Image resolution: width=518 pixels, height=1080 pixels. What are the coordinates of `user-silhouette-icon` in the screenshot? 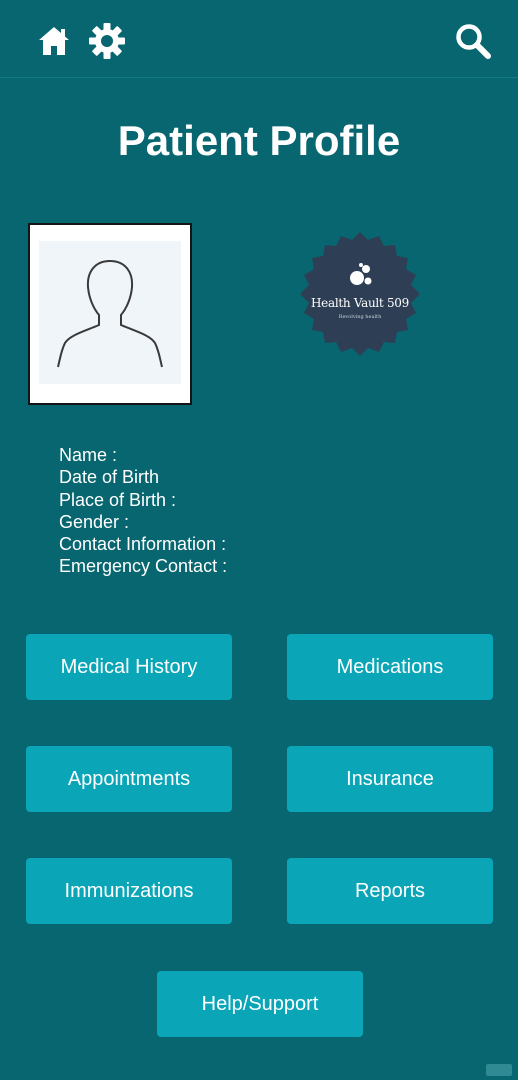 It's located at (110, 314).